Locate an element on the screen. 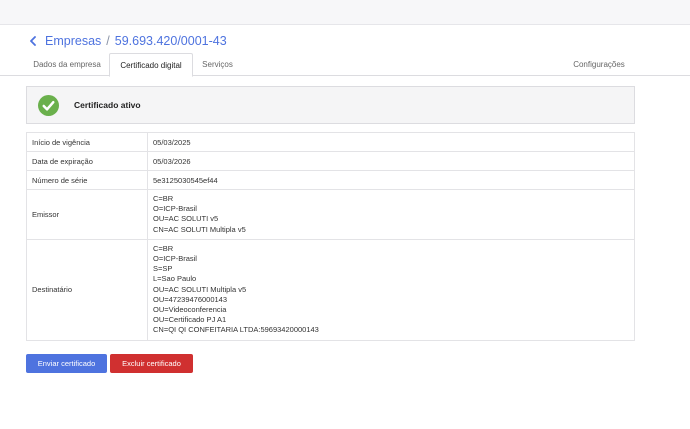 This screenshot has height=429, width=690. recipient-line: OU=47239476000143 is located at coordinates (190, 299).